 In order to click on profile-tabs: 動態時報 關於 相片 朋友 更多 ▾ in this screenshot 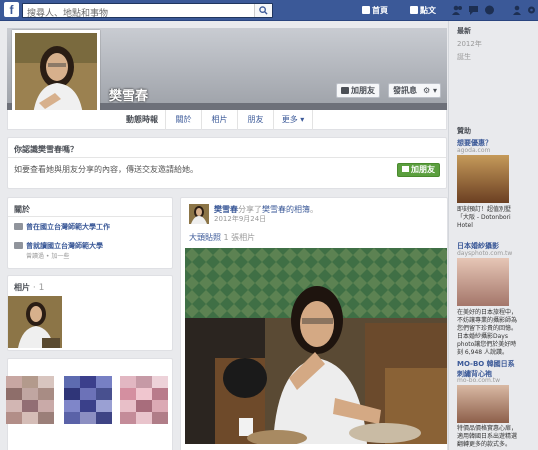, I will do `click(227, 120)`.